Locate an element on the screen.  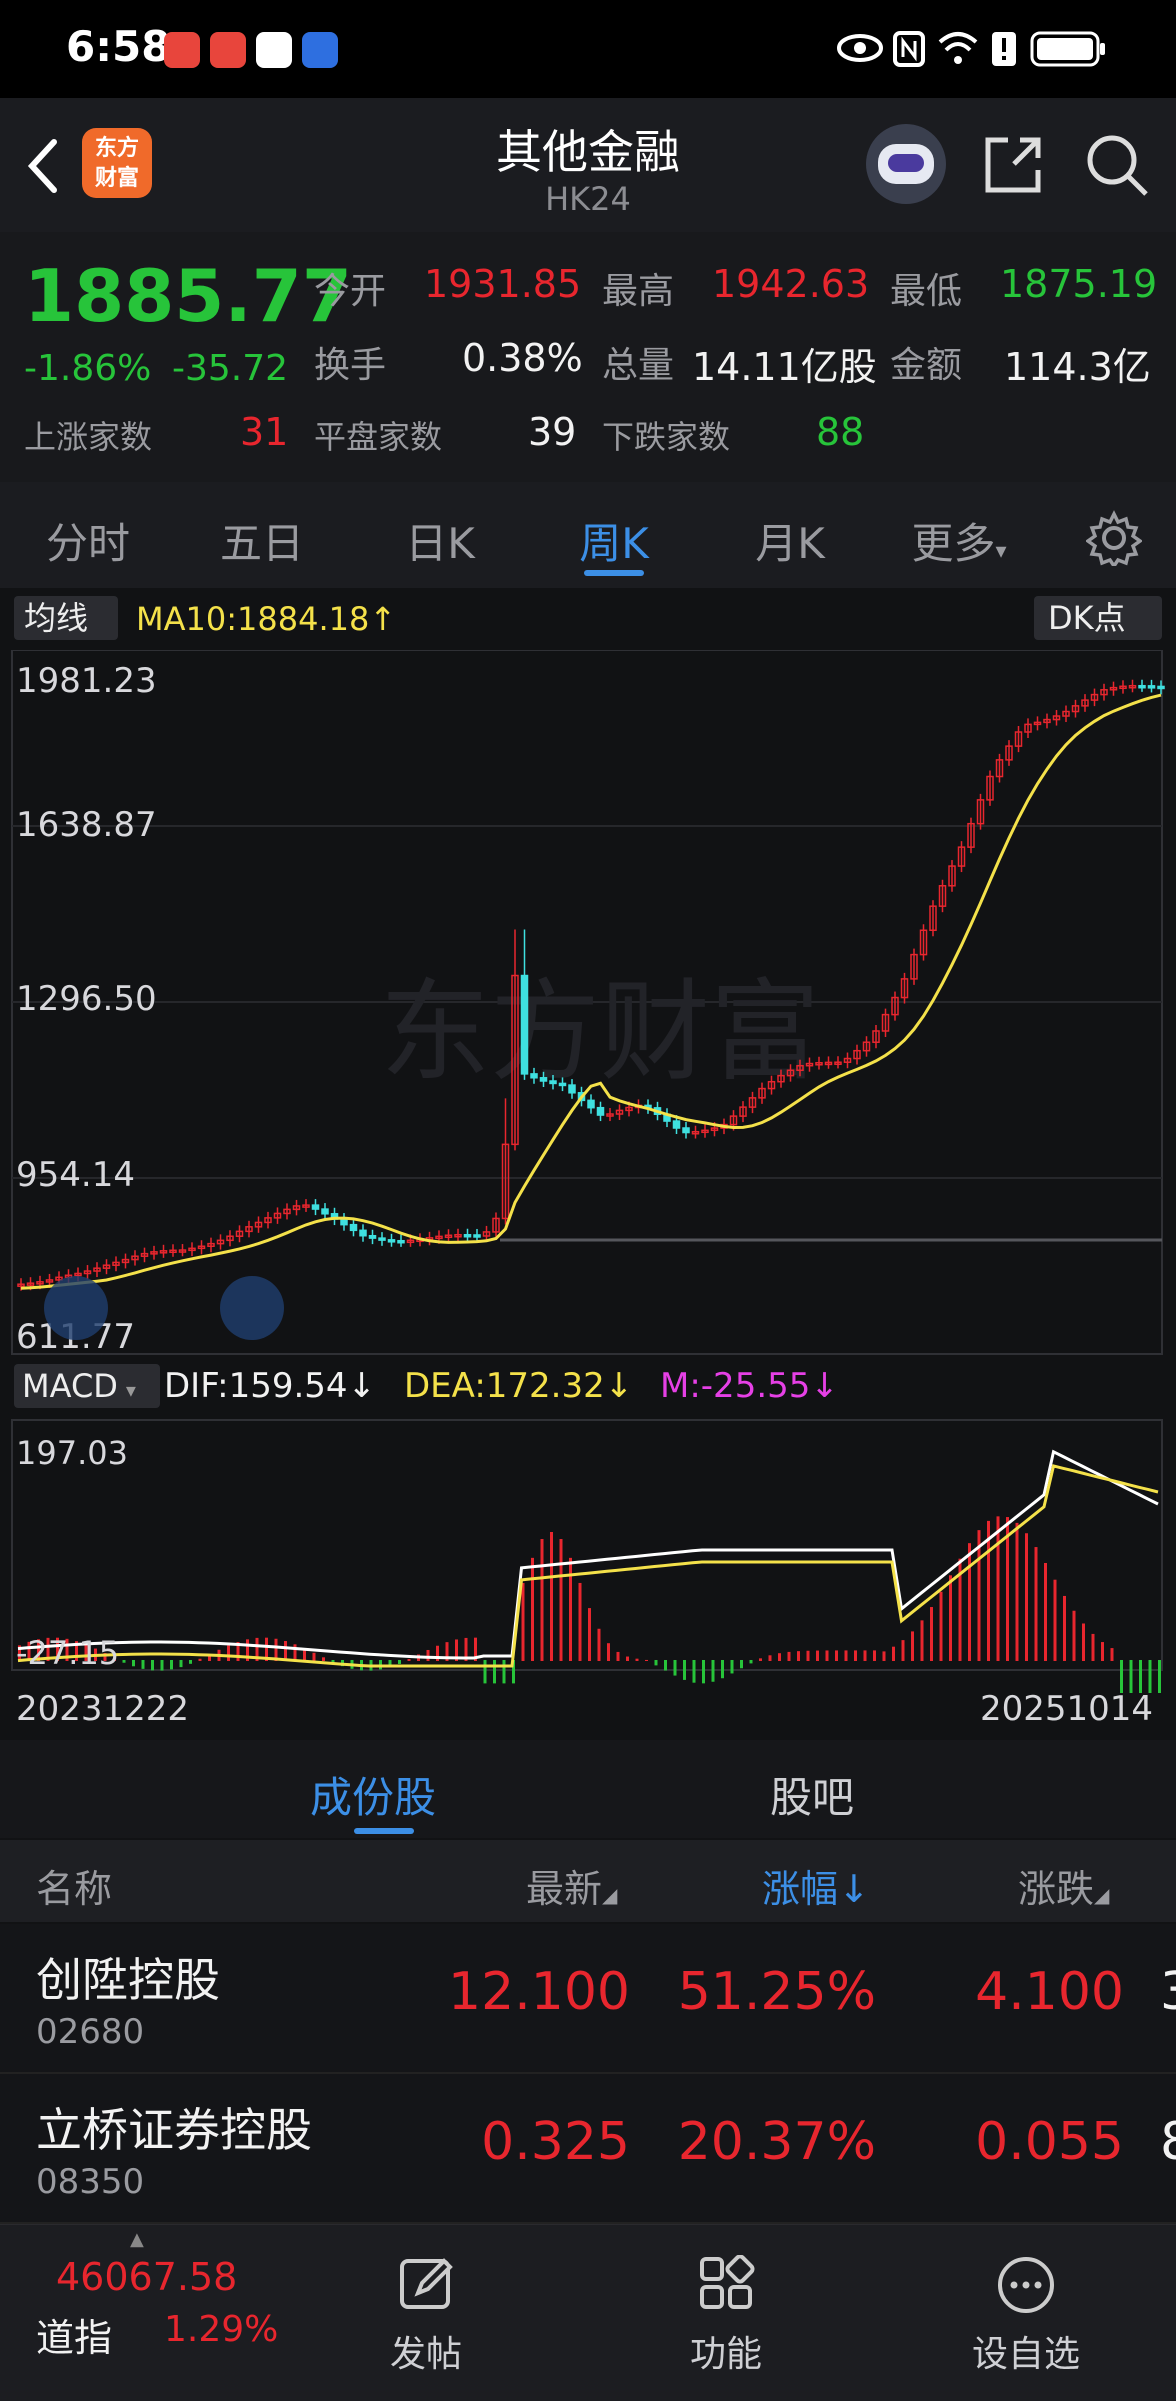
ma-selector-label: 均线 is located at coordinates (56, 618).